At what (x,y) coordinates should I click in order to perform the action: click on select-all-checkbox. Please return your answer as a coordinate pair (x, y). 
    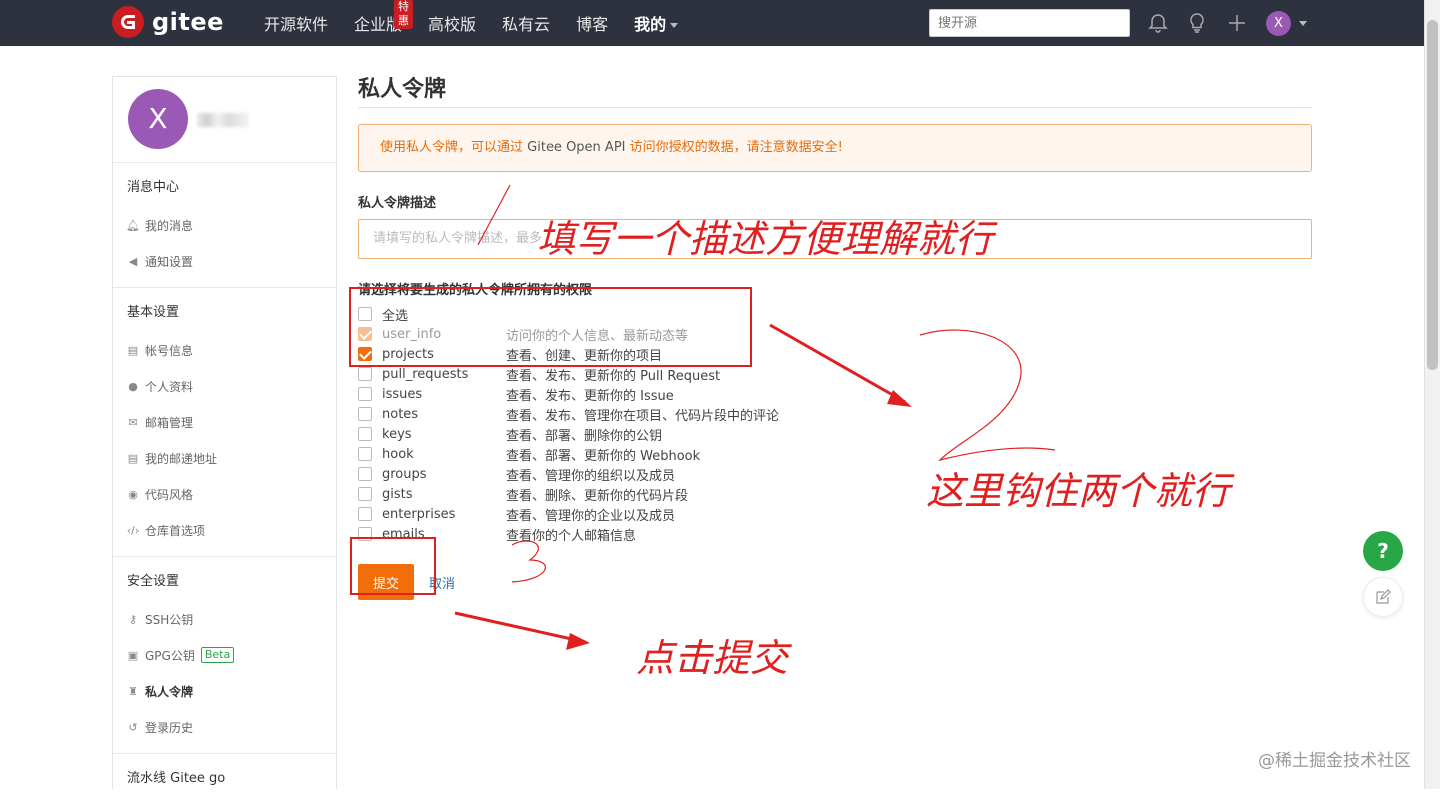
    Looking at the image, I should click on (365, 314).